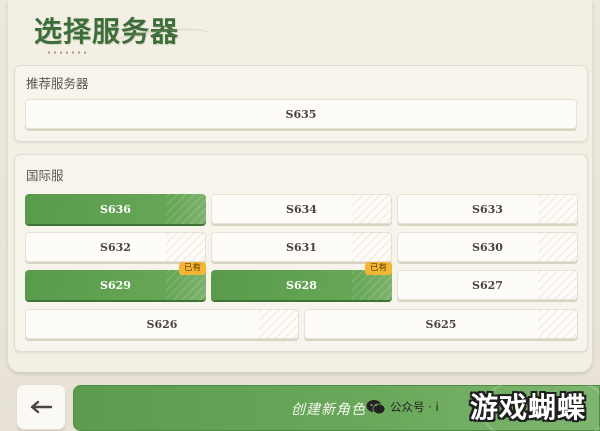  I want to click on server-name: S625, so click(441, 324).